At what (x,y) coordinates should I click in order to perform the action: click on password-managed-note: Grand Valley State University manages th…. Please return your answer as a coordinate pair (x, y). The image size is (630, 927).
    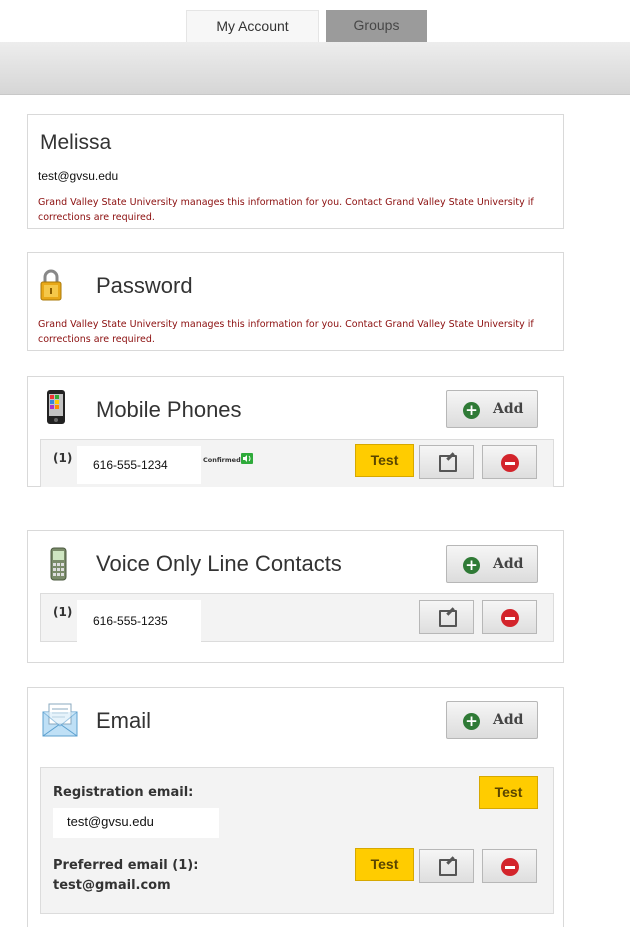
    Looking at the image, I should click on (286, 332).